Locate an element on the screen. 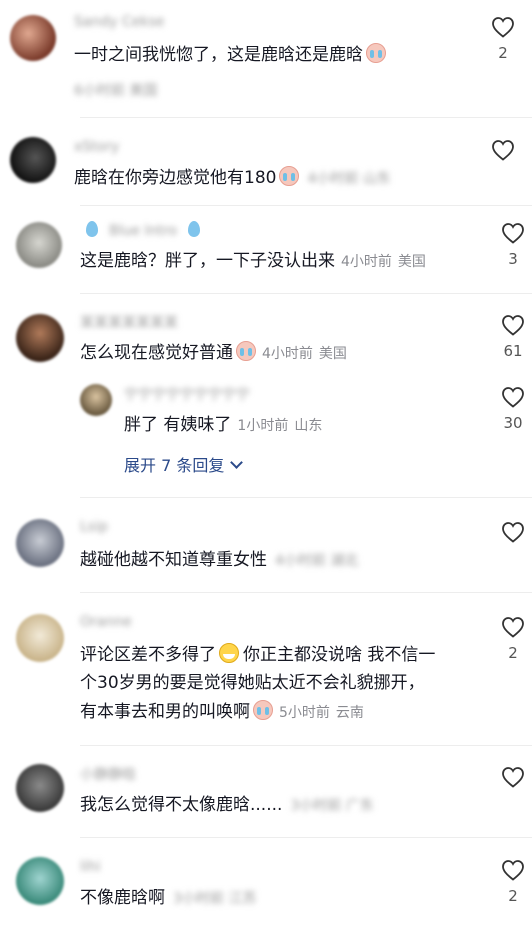 The width and height of the screenshot is (532, 925). reply-text: 胖了 有姨味了 1小时前 山东 is located at coordinates (223, 426).